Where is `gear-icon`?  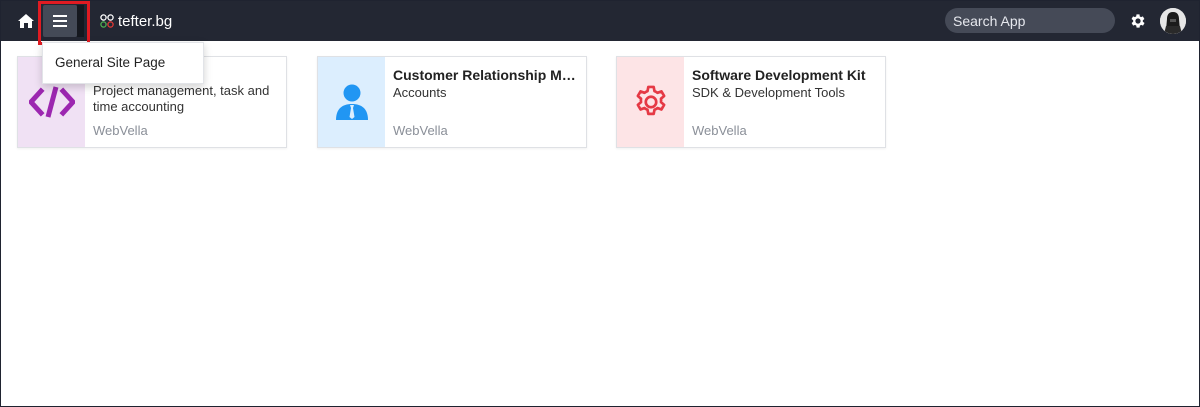 gear-icon is located at coordinates (650, 100).